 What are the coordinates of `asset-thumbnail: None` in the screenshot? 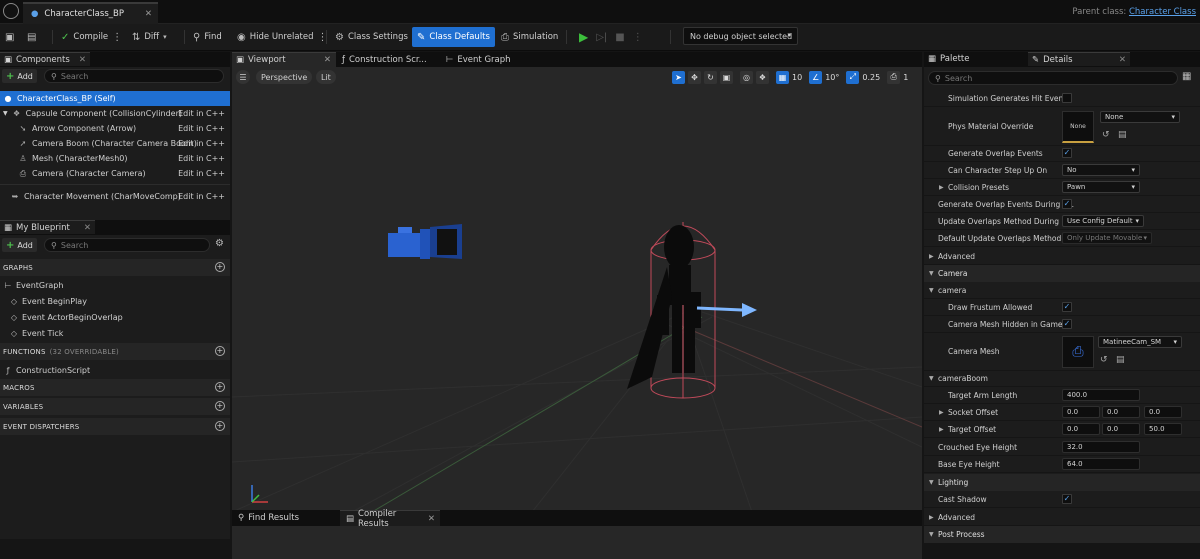 It's located at (1078, 127).